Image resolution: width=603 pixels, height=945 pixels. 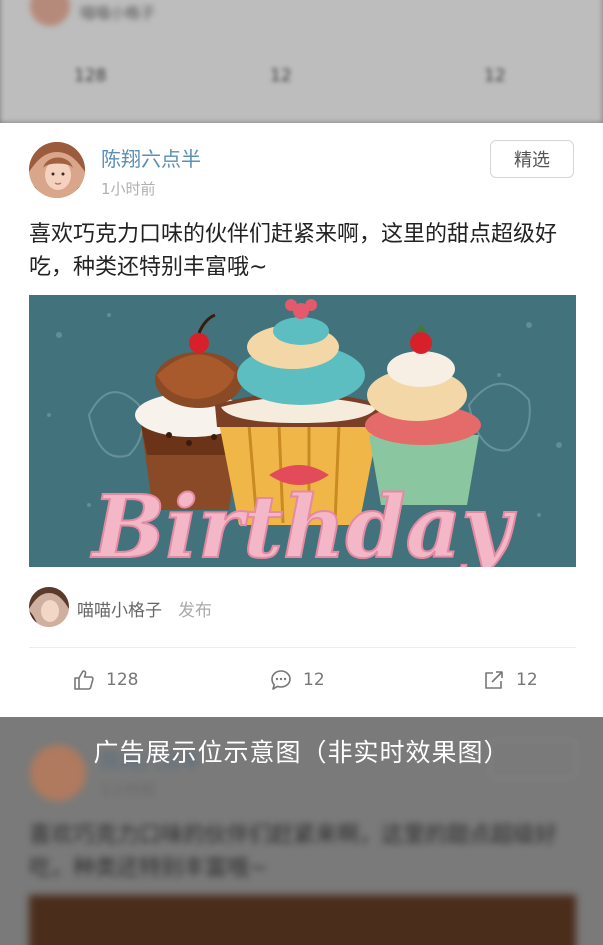 What do you see at coordinates (302, 920) in the screenshot?
I see `next-post-image` at bounding box center [302, 920].